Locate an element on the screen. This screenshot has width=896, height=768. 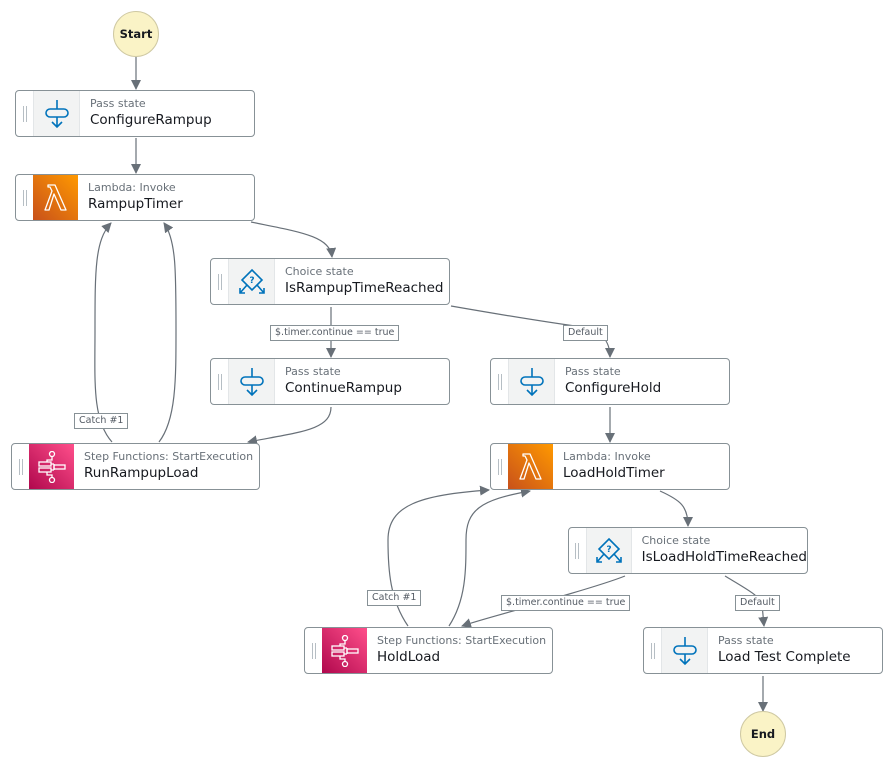
edge-rampuptimer-isrampup is located at coordinates (293, 239).